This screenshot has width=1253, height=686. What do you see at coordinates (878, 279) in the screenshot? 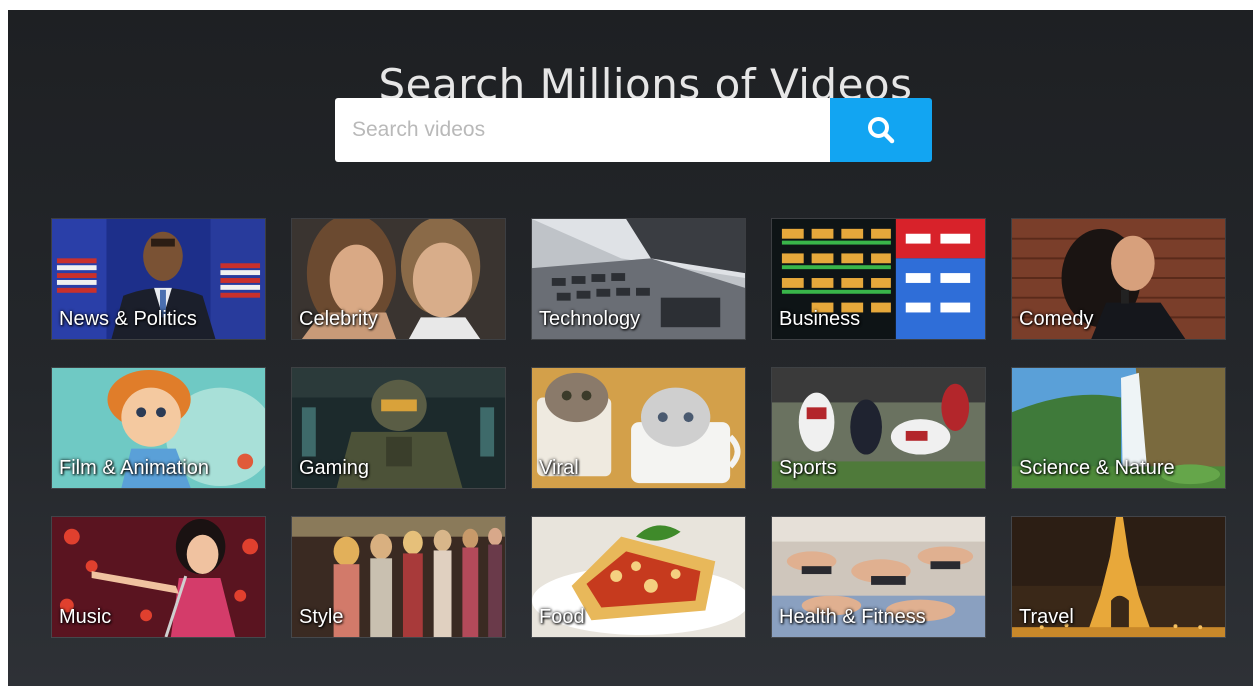
I see `category-tile-business: Business` at bounding box center [878, 279].